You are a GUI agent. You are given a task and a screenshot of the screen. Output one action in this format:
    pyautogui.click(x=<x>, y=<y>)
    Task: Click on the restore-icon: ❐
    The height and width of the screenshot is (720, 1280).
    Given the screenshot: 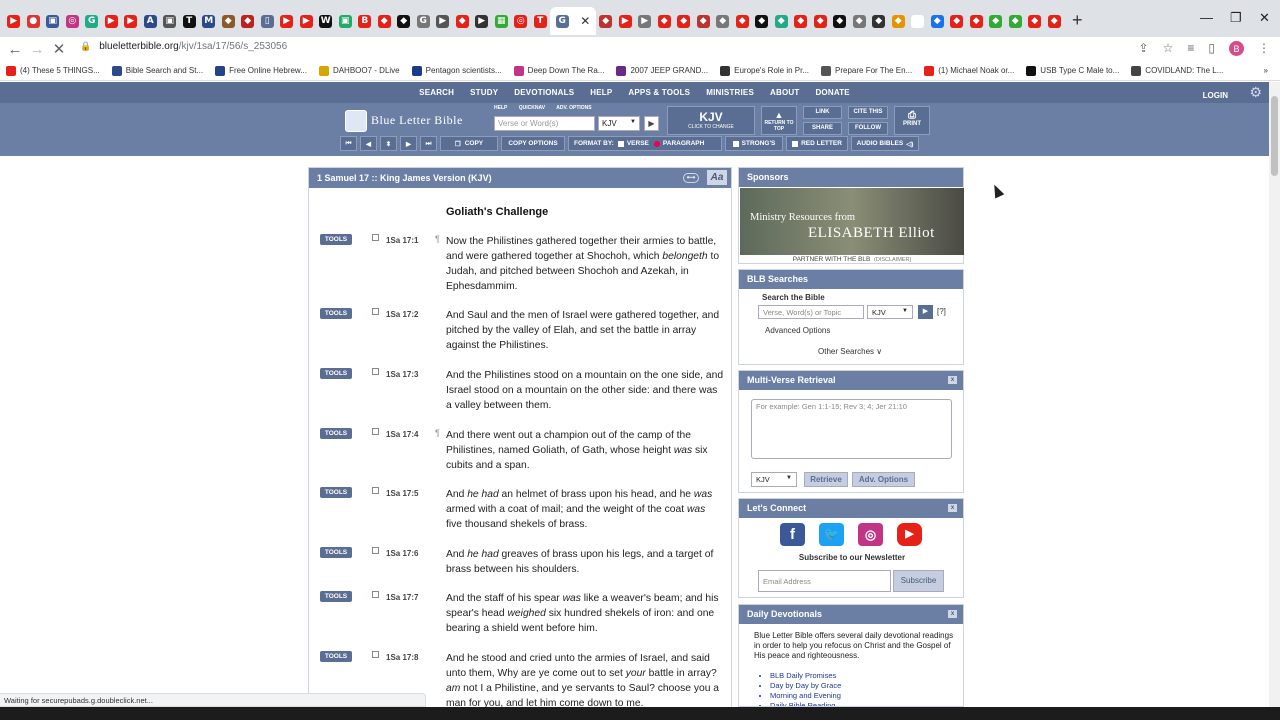 What is the action you would take?
    pyautogui.click(x=1236, y=18)
    